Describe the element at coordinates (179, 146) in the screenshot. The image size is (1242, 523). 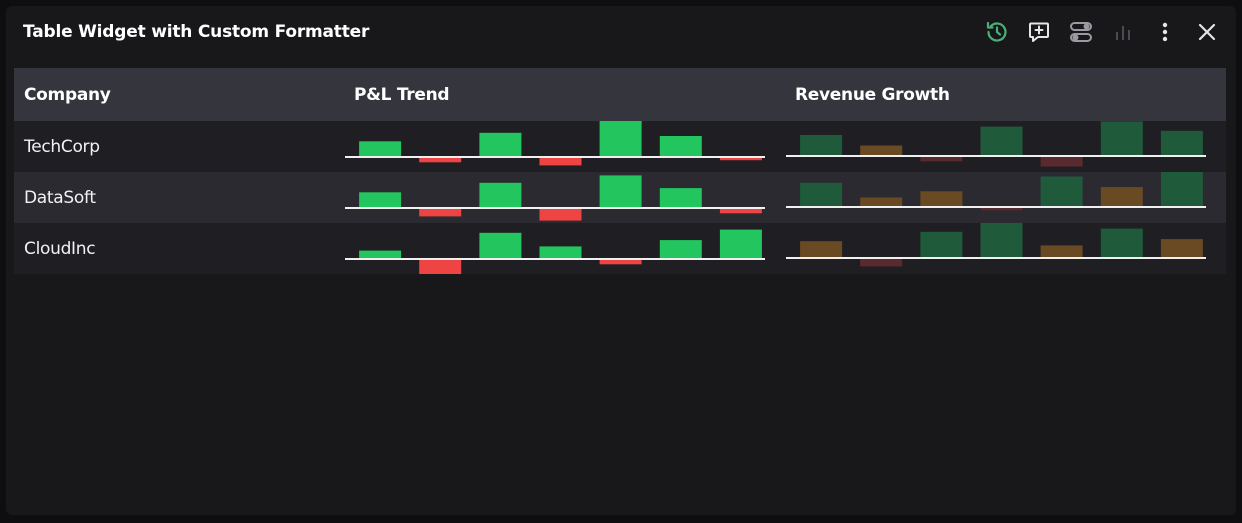
I see `company-cell: TechCorp` at that location.